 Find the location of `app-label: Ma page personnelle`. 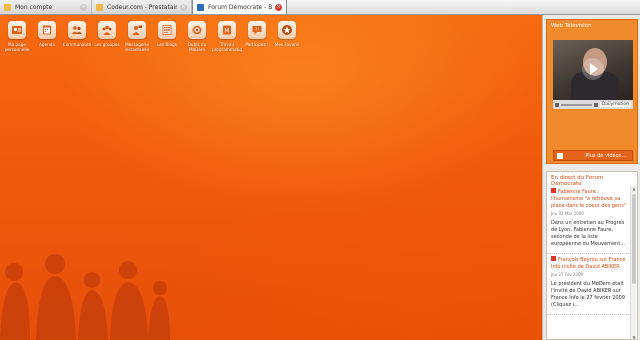

app-label: Ma page personnelle is located at coordinates (17, 47).